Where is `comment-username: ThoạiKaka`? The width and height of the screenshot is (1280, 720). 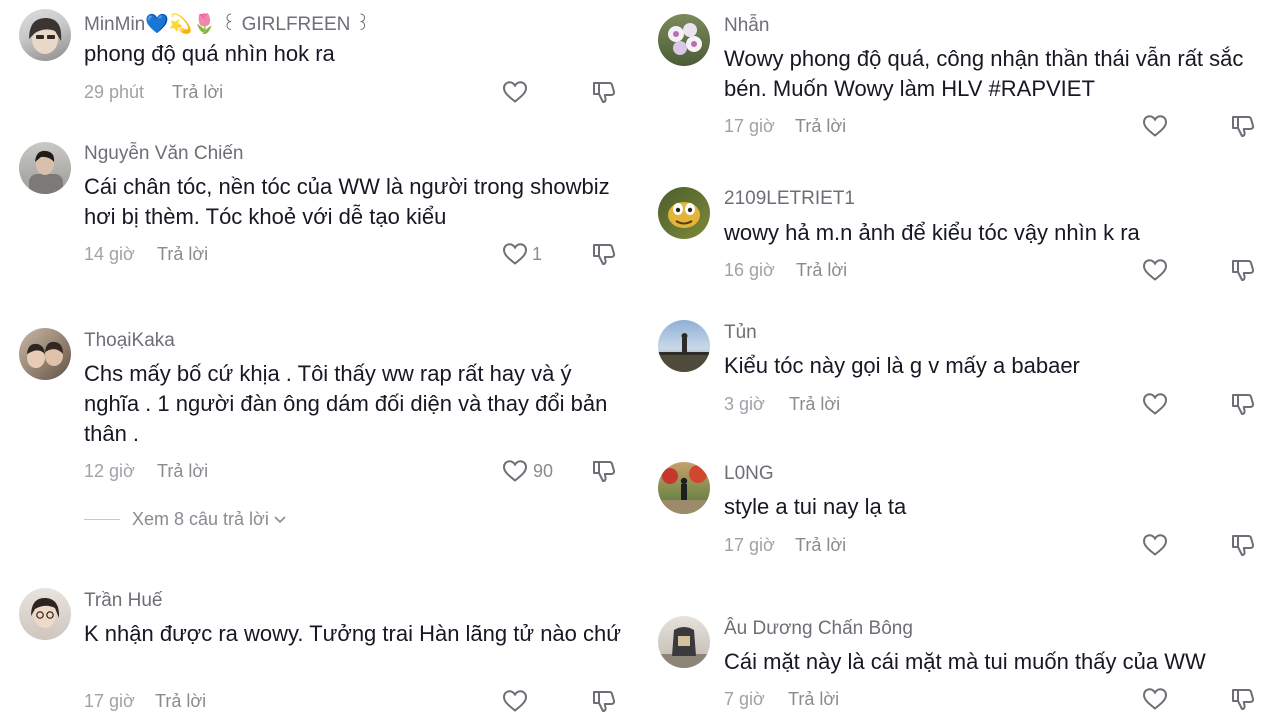
comment-username: ThoạiKaka is located at coordinates (129, 341).